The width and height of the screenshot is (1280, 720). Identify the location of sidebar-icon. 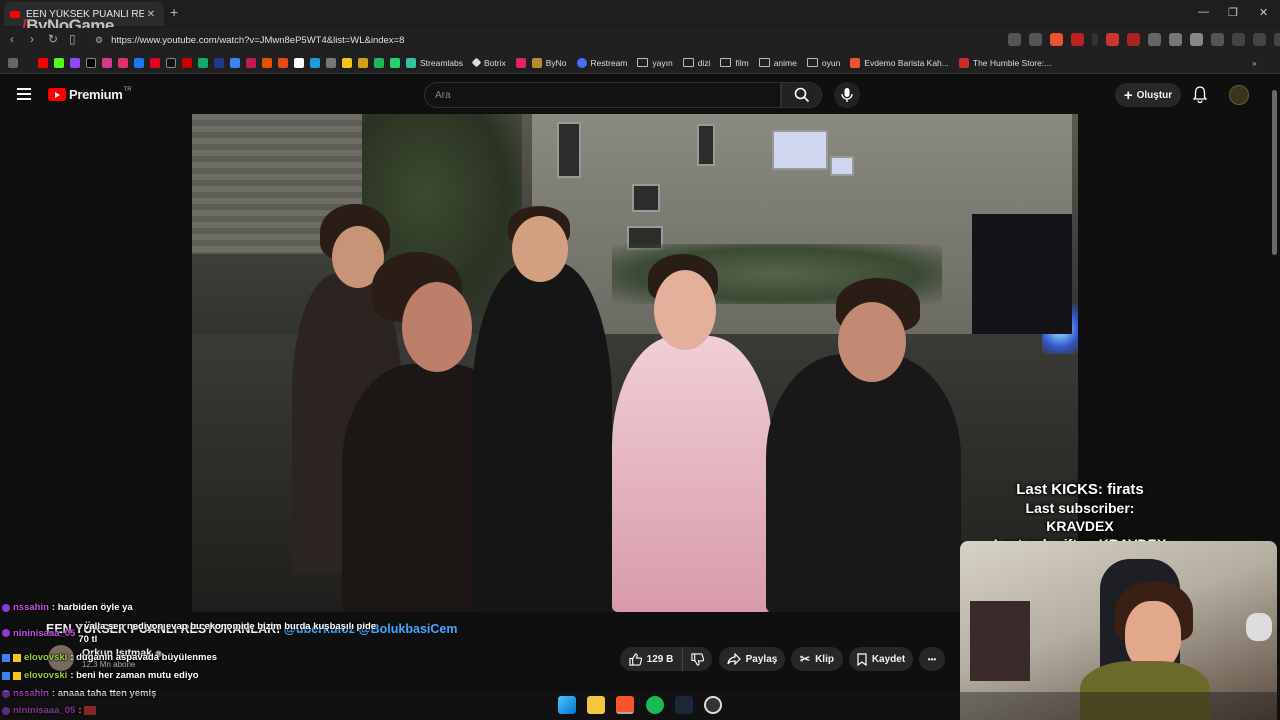
(1217, 39).